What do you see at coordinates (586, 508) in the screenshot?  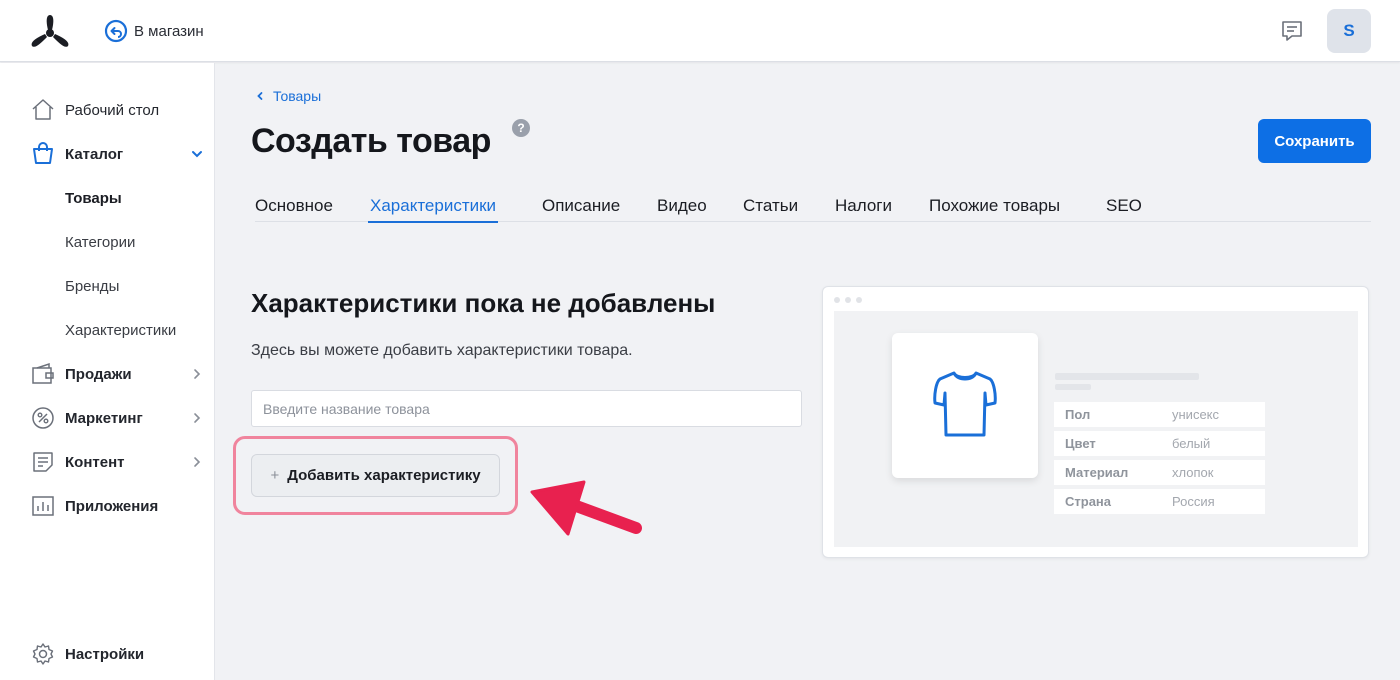 I see `pointer-arrow-icon` at bounding box center [586, 508].